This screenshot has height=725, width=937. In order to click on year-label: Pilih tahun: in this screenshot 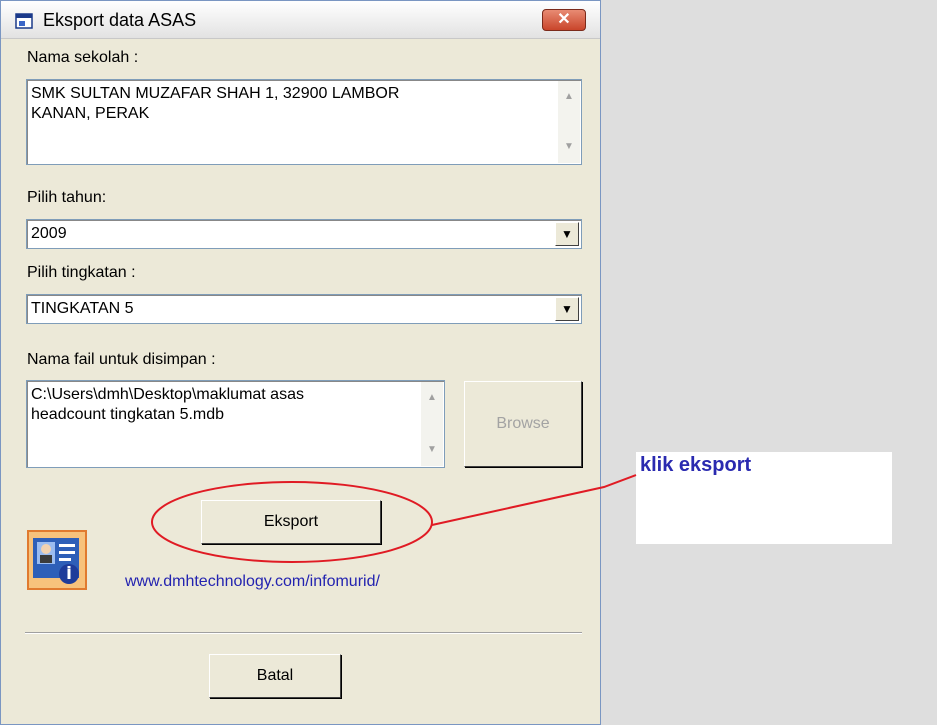, I will do `click(67, 197)`.